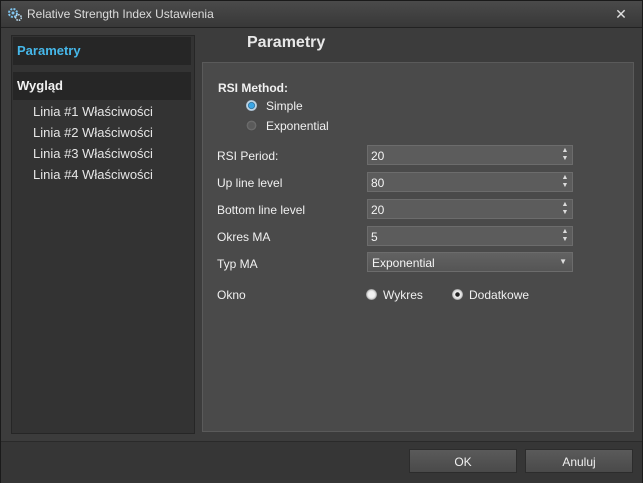  I want to click on bottom-line-level-stepper: 20 ▲ ▼, so click(470, 209).